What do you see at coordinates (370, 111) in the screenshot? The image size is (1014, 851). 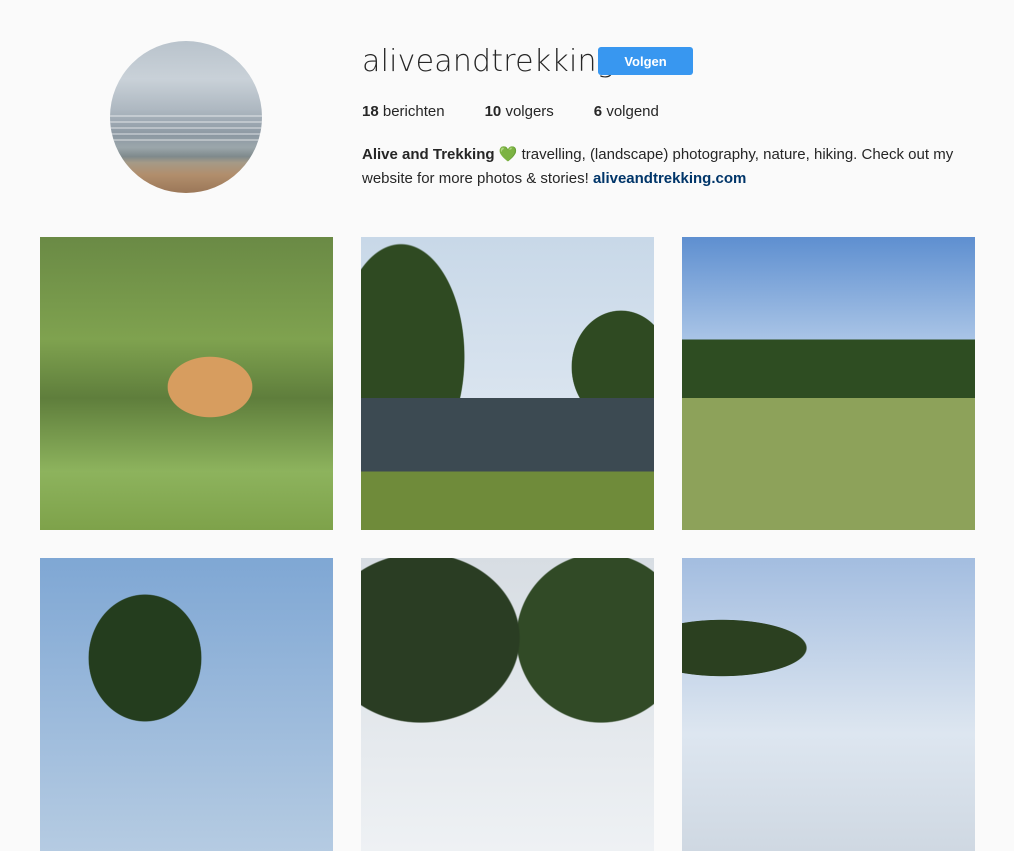 I see `stat-posts-count: 18` at bounding box center [370, 111].